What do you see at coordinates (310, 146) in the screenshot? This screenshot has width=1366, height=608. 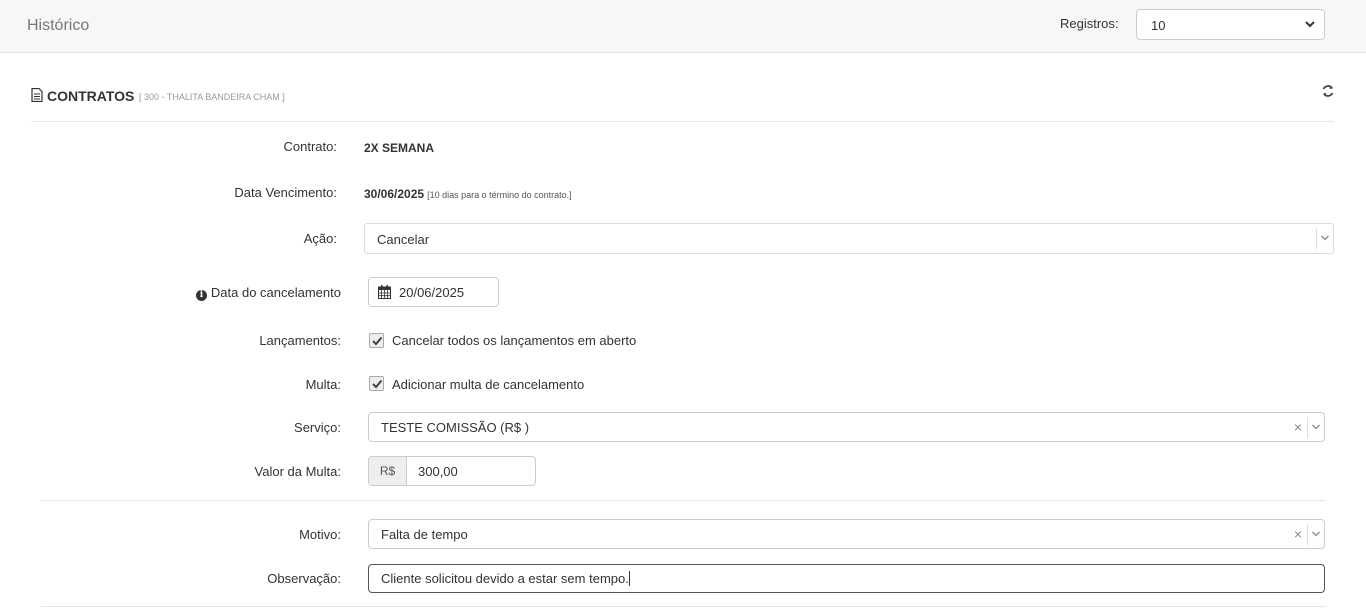 I see `contrato-label: Contrato:` at bounding box center [310, 146].